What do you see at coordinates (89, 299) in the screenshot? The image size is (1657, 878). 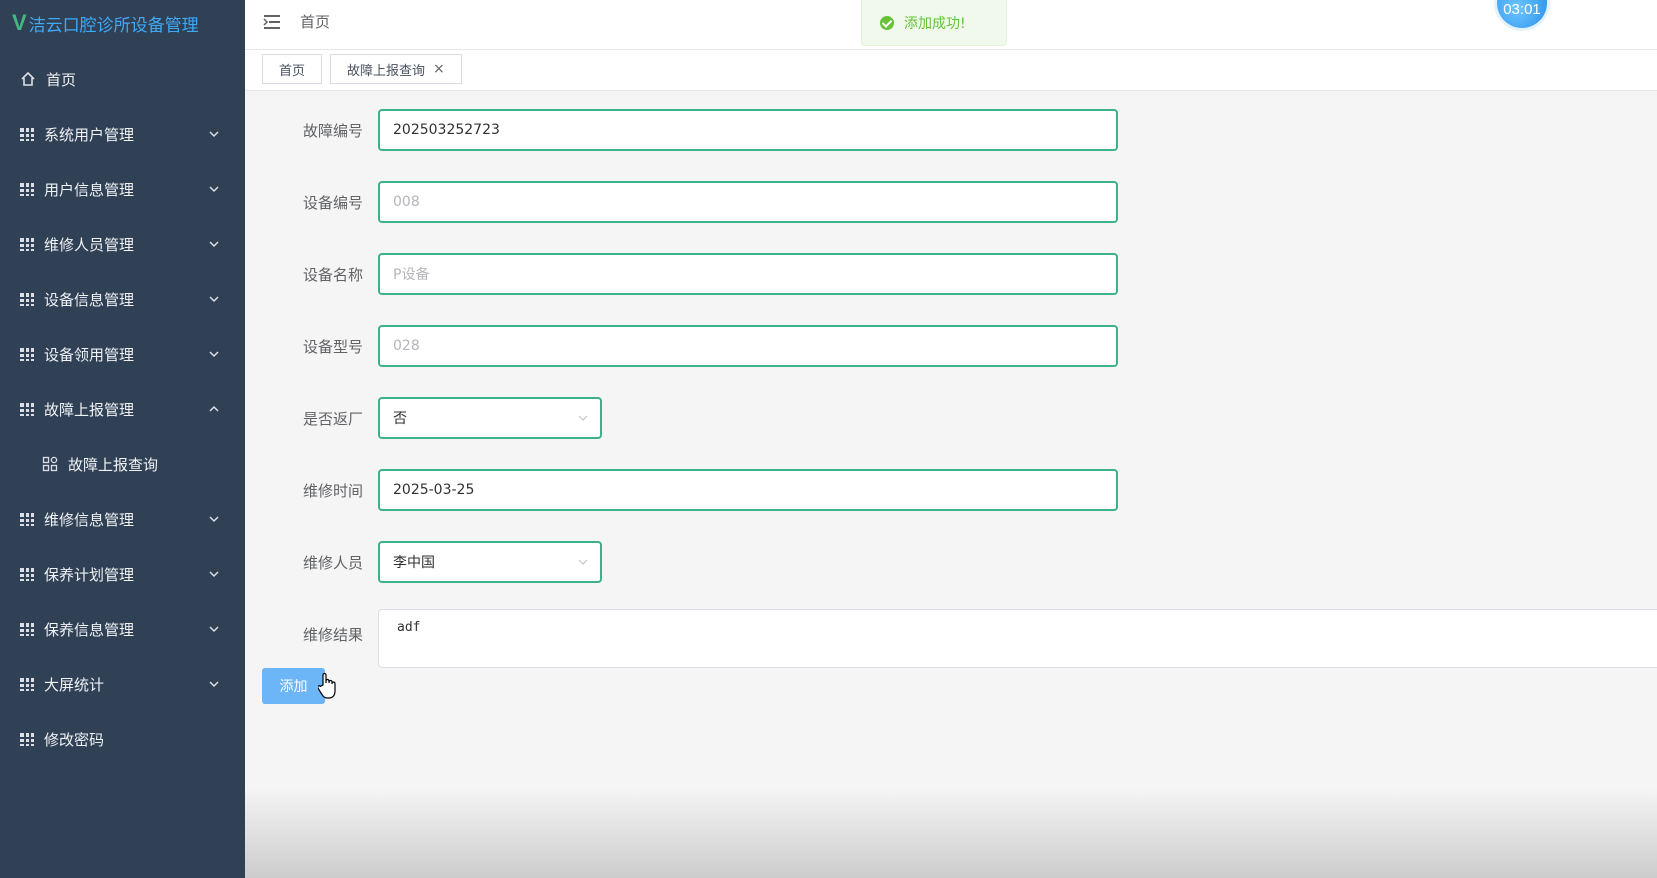 I see `sidebar-item-label: 设备信息管理` at bounding box center [89, 299].